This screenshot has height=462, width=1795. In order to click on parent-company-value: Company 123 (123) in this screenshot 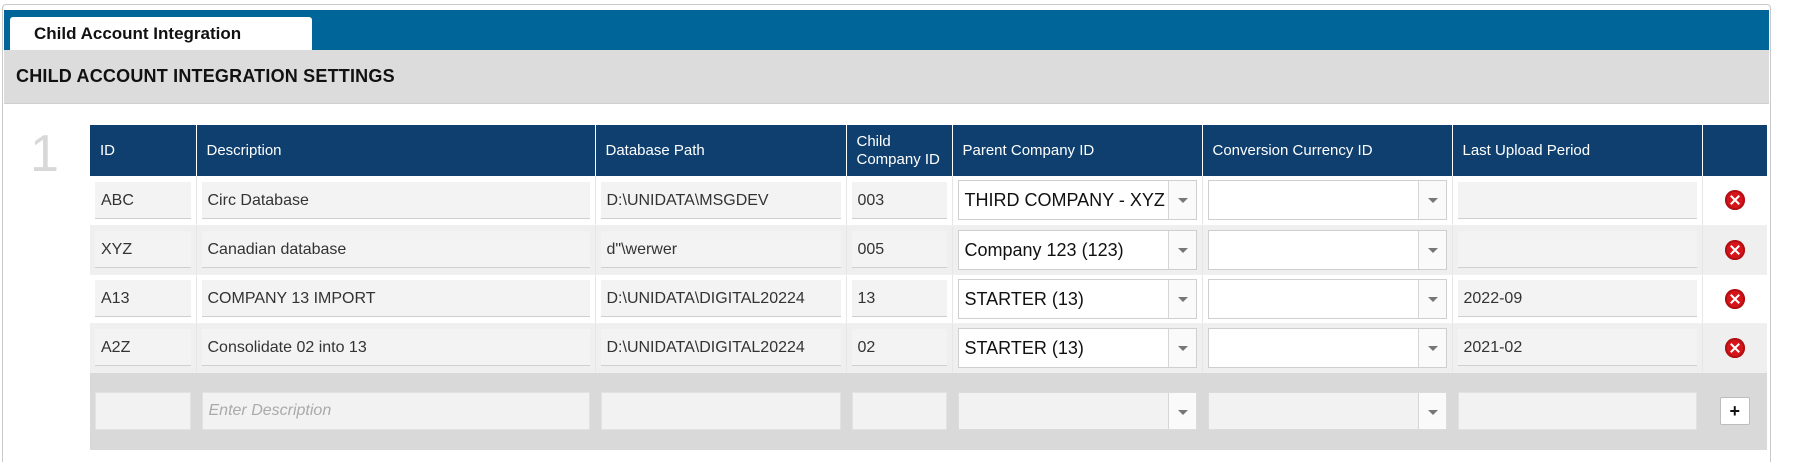, I will do `click(1044, 249)`.